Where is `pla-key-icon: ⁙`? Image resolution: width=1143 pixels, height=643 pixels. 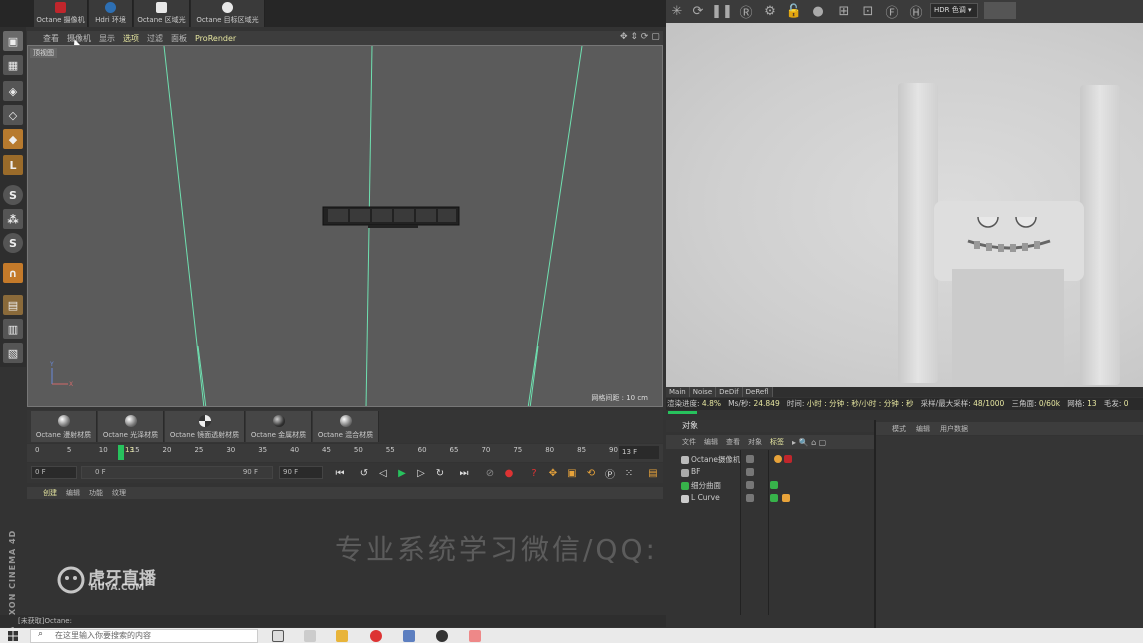
pla-key-icon: ⁙ is located at coordinates (629, 473).